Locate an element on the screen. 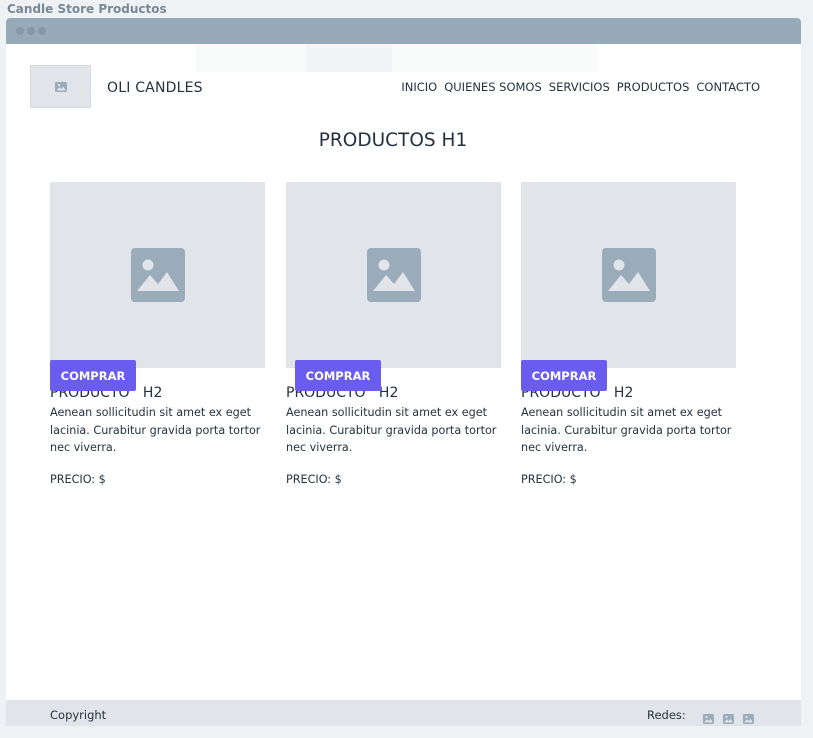  logo-placeholder is located at coordinates (60, 86).